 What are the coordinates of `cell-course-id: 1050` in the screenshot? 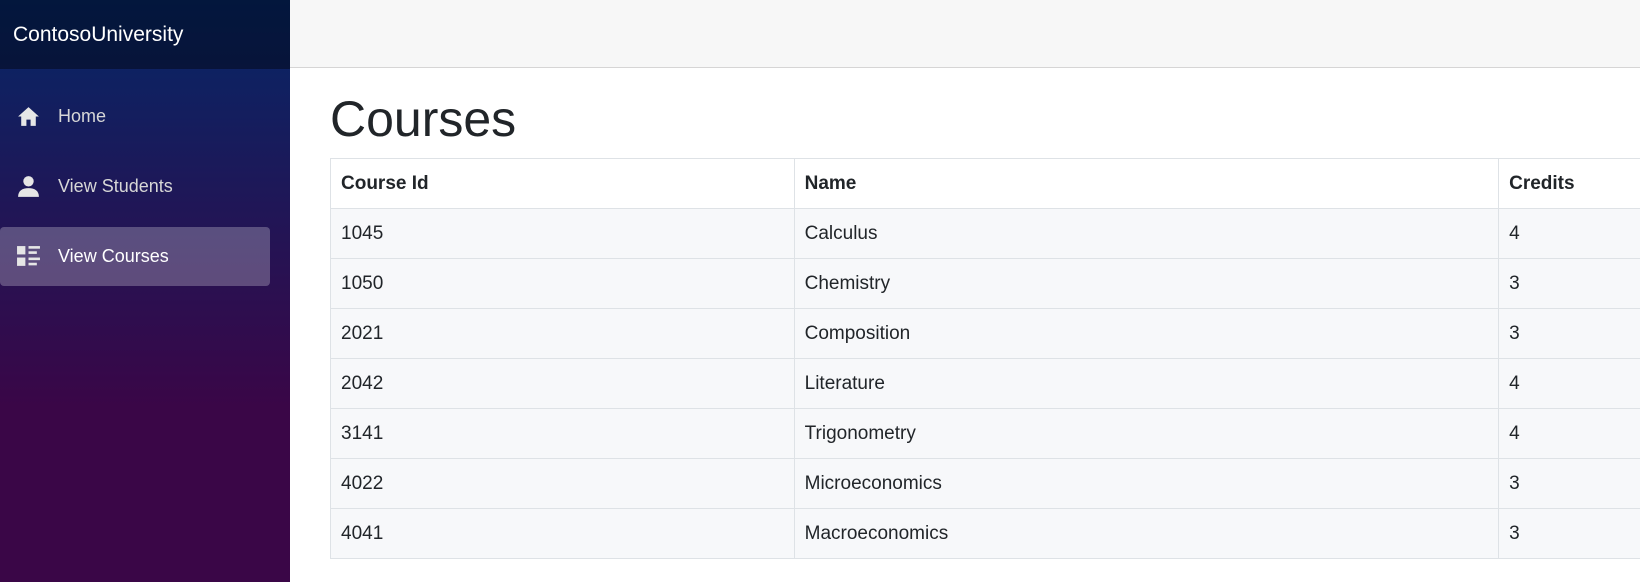 It's located at (562, 283).